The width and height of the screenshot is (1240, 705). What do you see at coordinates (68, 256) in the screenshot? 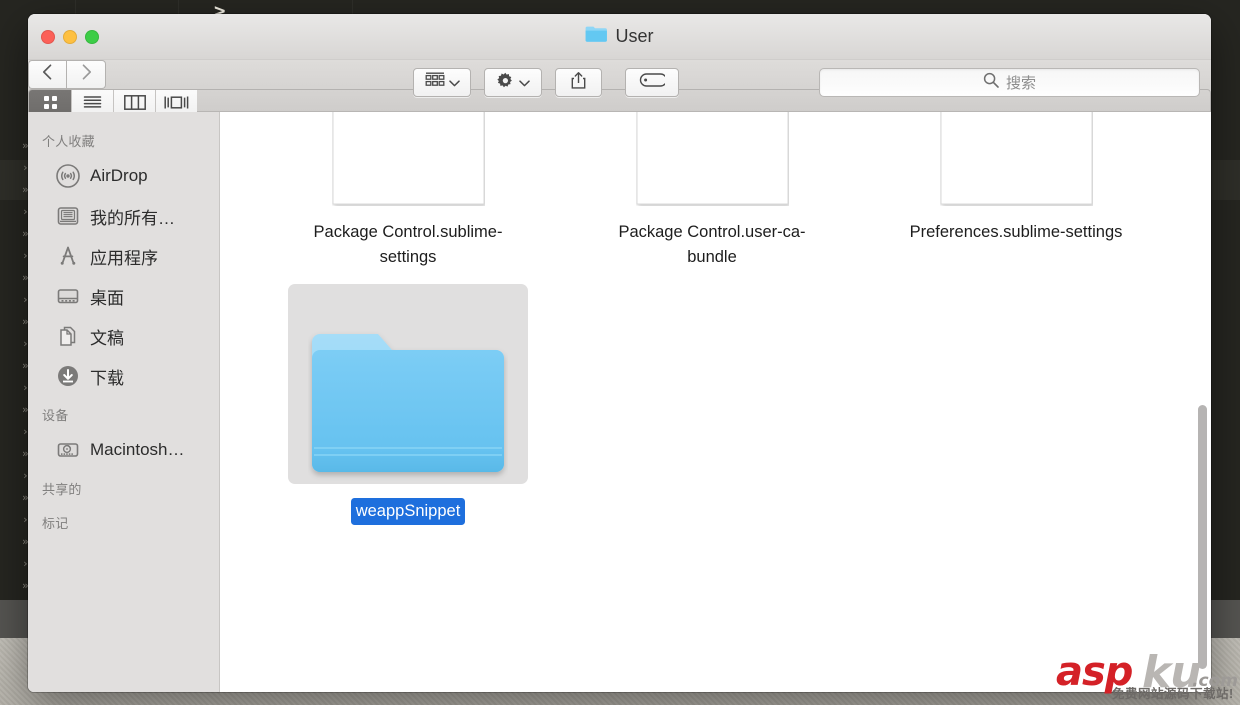
I see `applications-icon` at bounding box center [68, 256].